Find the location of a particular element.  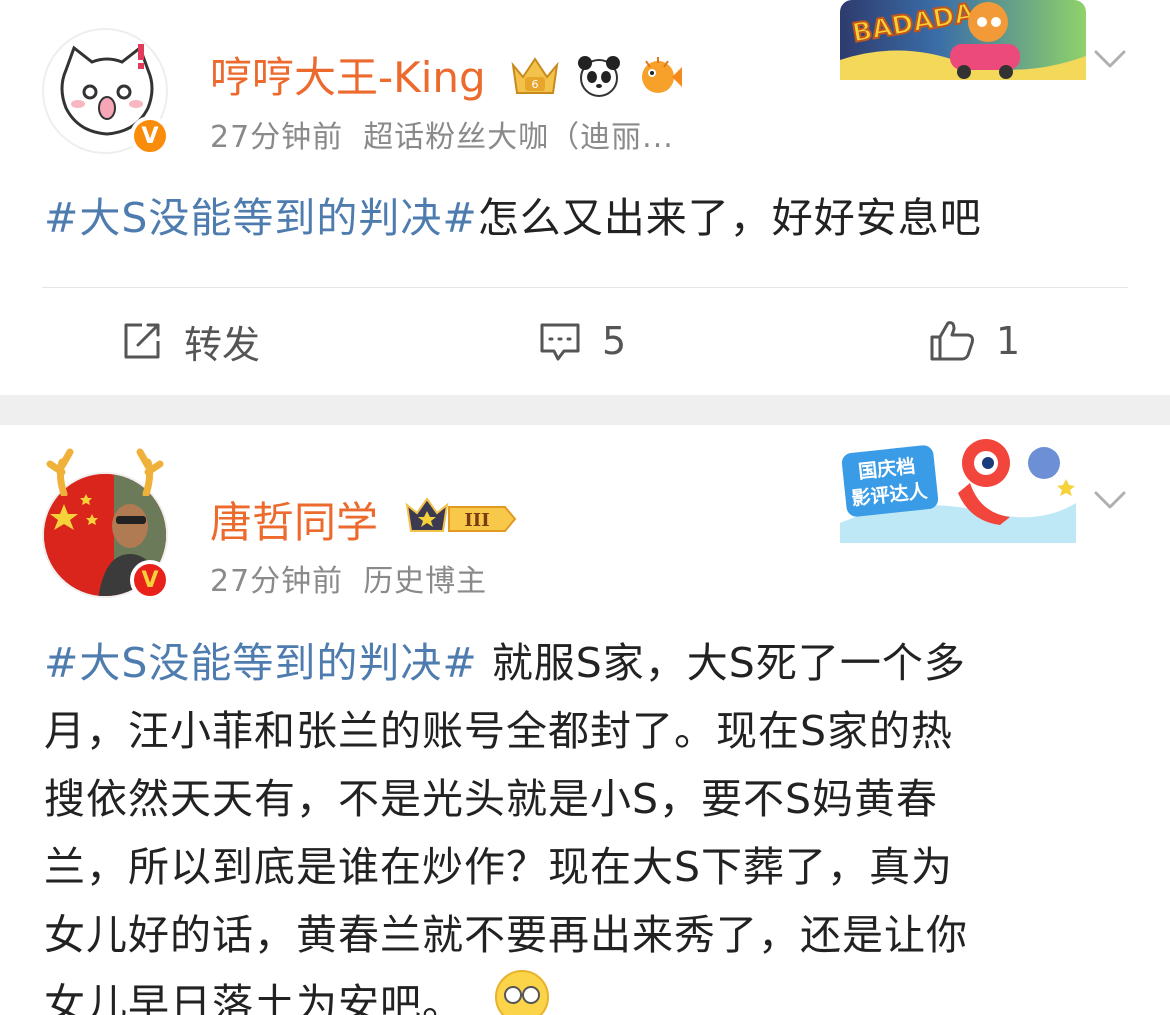

post-line: 搜依然天天有，不是光头就是小S，要不S妈黄春 is located at coordinates (491, 799).